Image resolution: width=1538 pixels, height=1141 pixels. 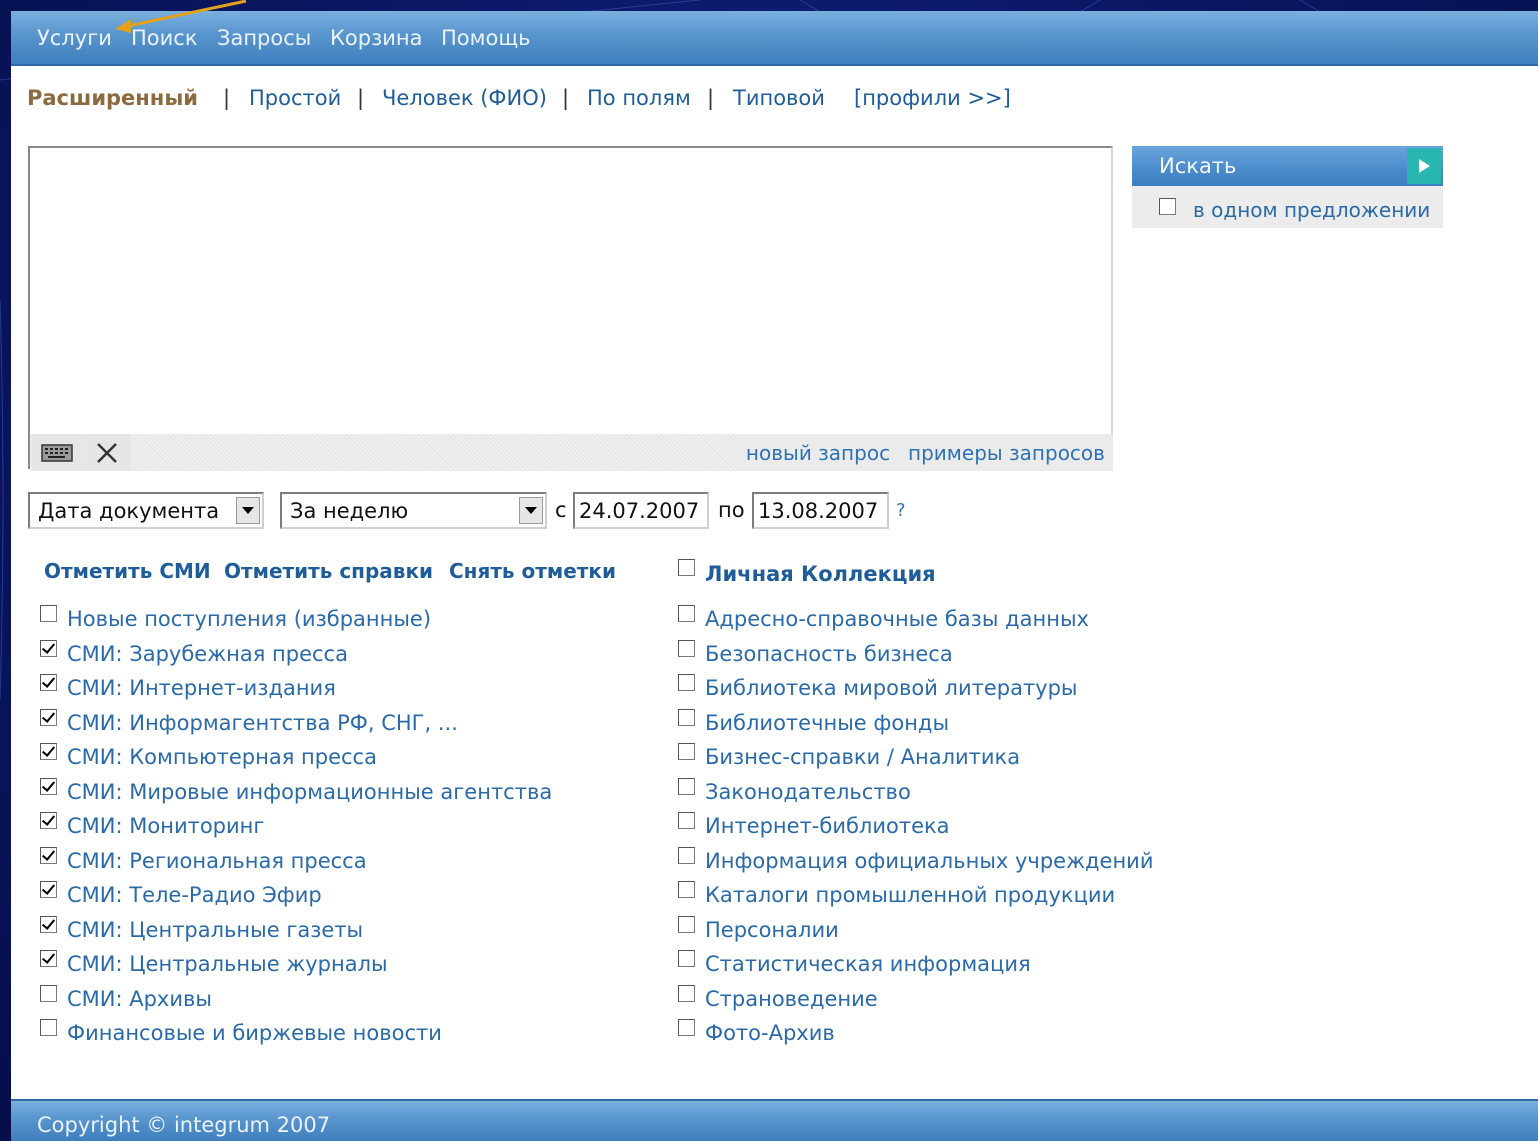 What do you see at coordinates (774, 33) in the screenshot?
I see `top-menu-bar: Услуги Поиск Запросы Корзина Помощь` at bounding box center [774, 33].